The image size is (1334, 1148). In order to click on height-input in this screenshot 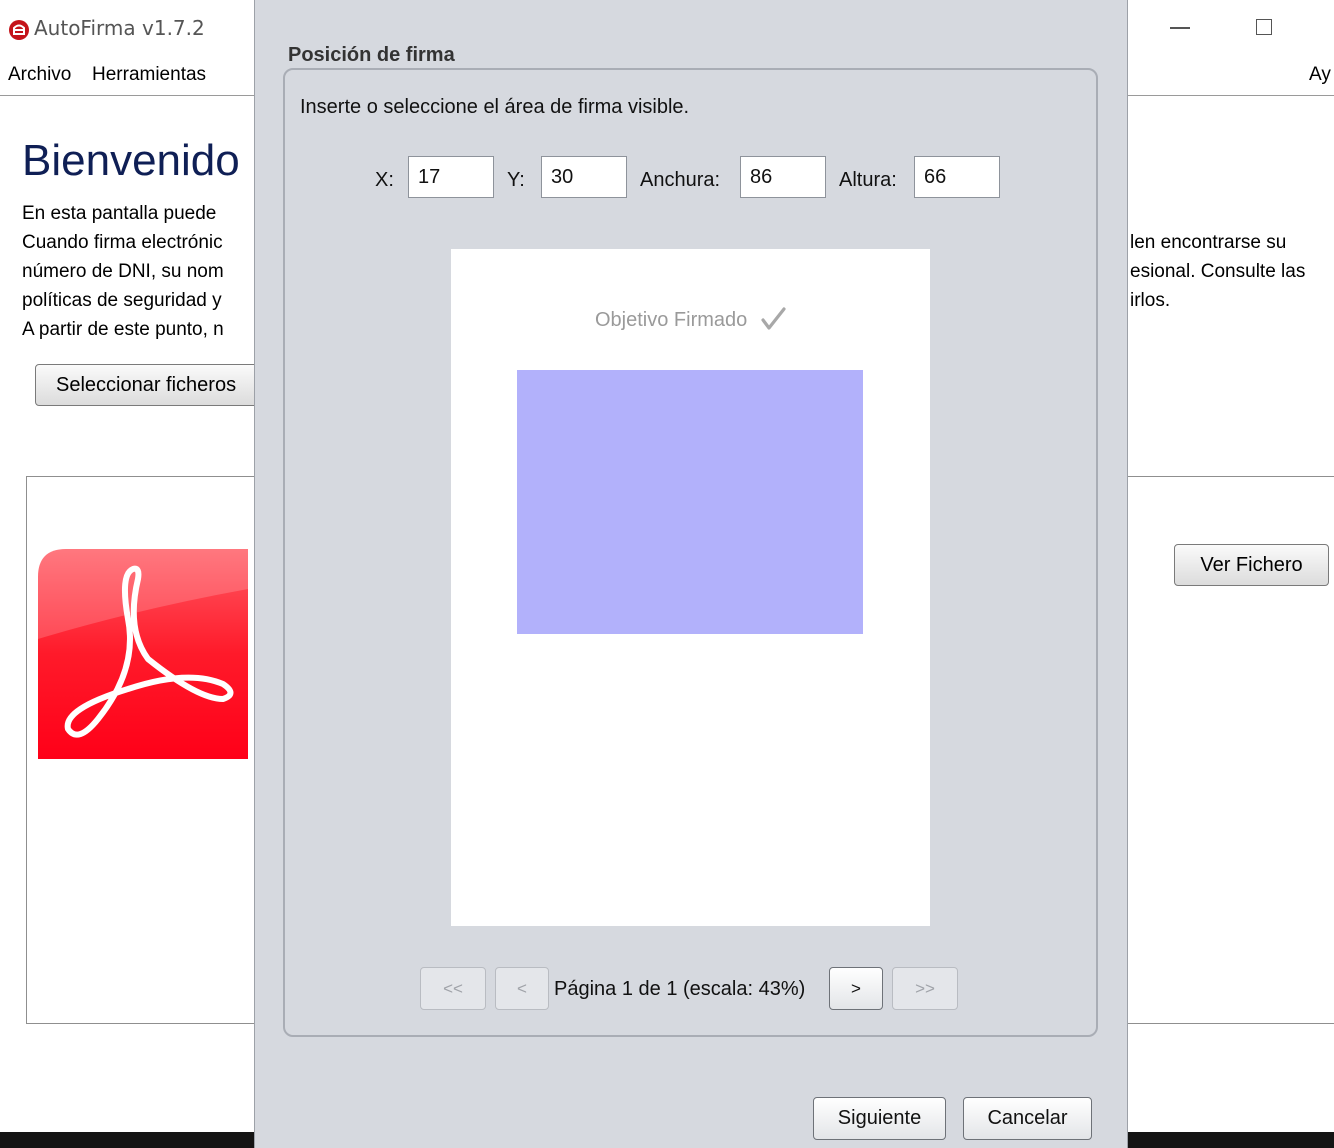, I will do `click(957, 177)`.